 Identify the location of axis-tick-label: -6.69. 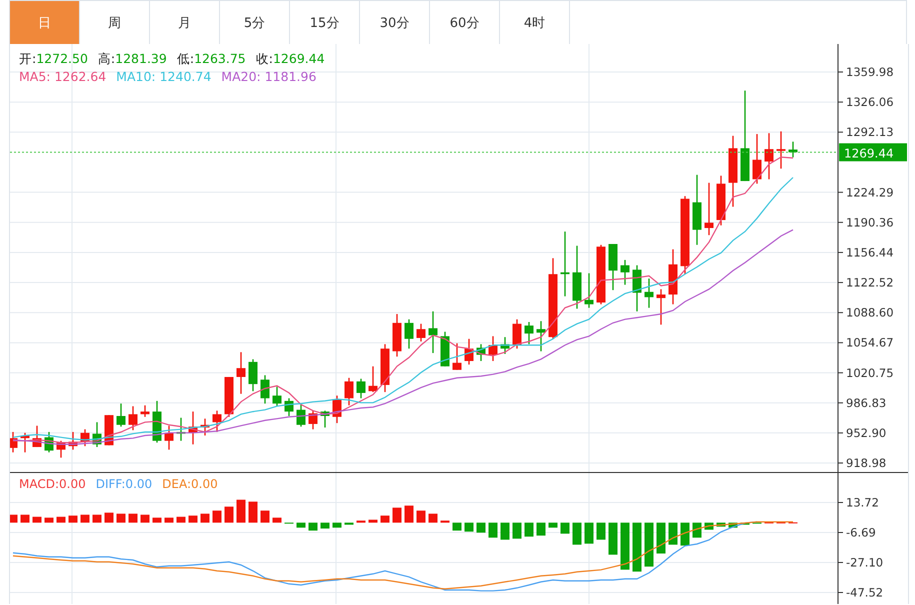
(861, 533).